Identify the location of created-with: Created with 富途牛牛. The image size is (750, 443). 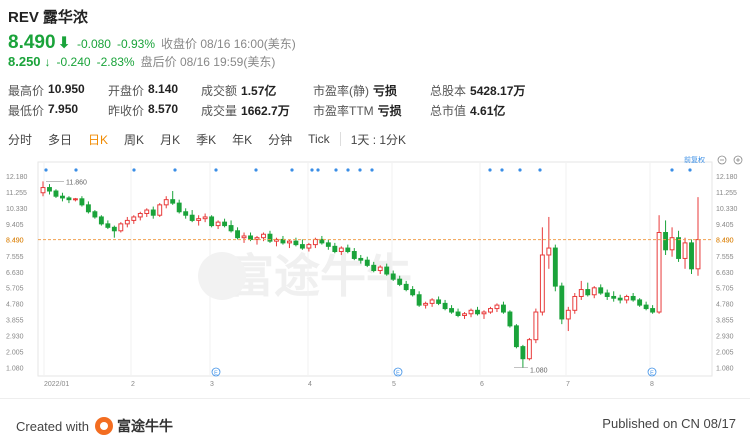
(94, 426).